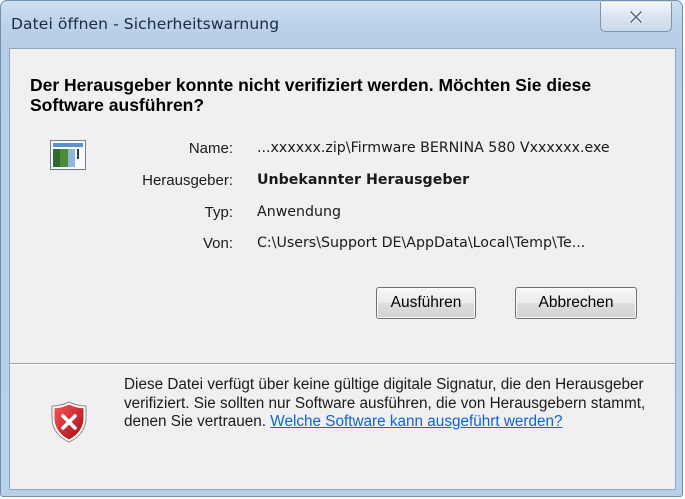 The height and width of the screenshot is (499, 685). What do you see at coordinates (363, 180) in the screenshot?
I see `publisher-value: Unbekannter Herausgeber` at bounding box center [363, 180].